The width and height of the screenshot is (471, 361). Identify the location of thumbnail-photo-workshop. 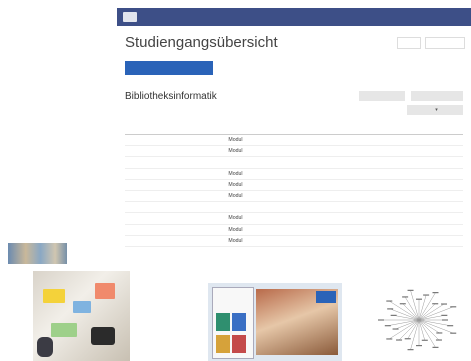
(81, 316).